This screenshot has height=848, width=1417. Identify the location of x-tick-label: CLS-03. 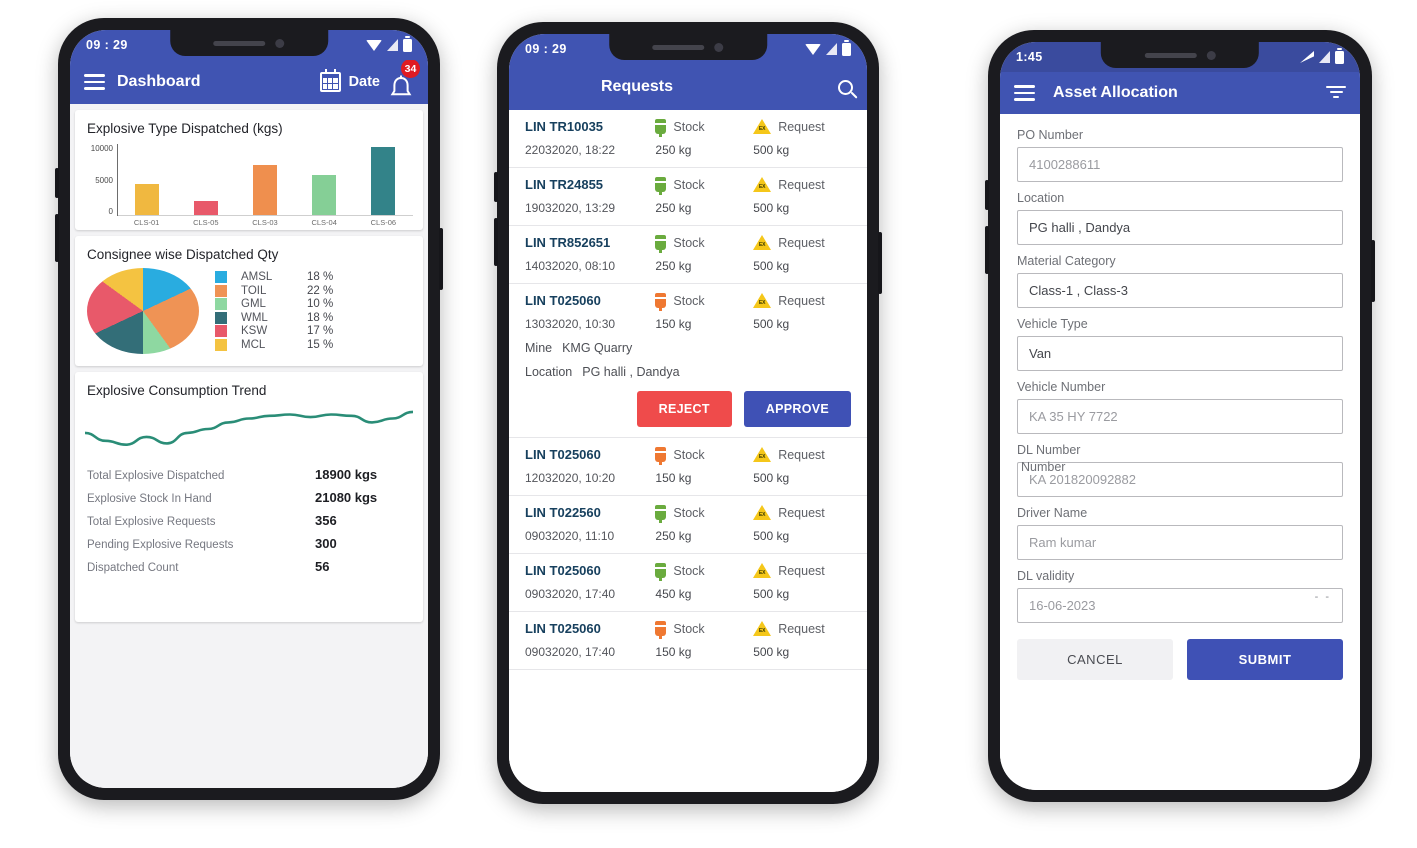
(265, 222).